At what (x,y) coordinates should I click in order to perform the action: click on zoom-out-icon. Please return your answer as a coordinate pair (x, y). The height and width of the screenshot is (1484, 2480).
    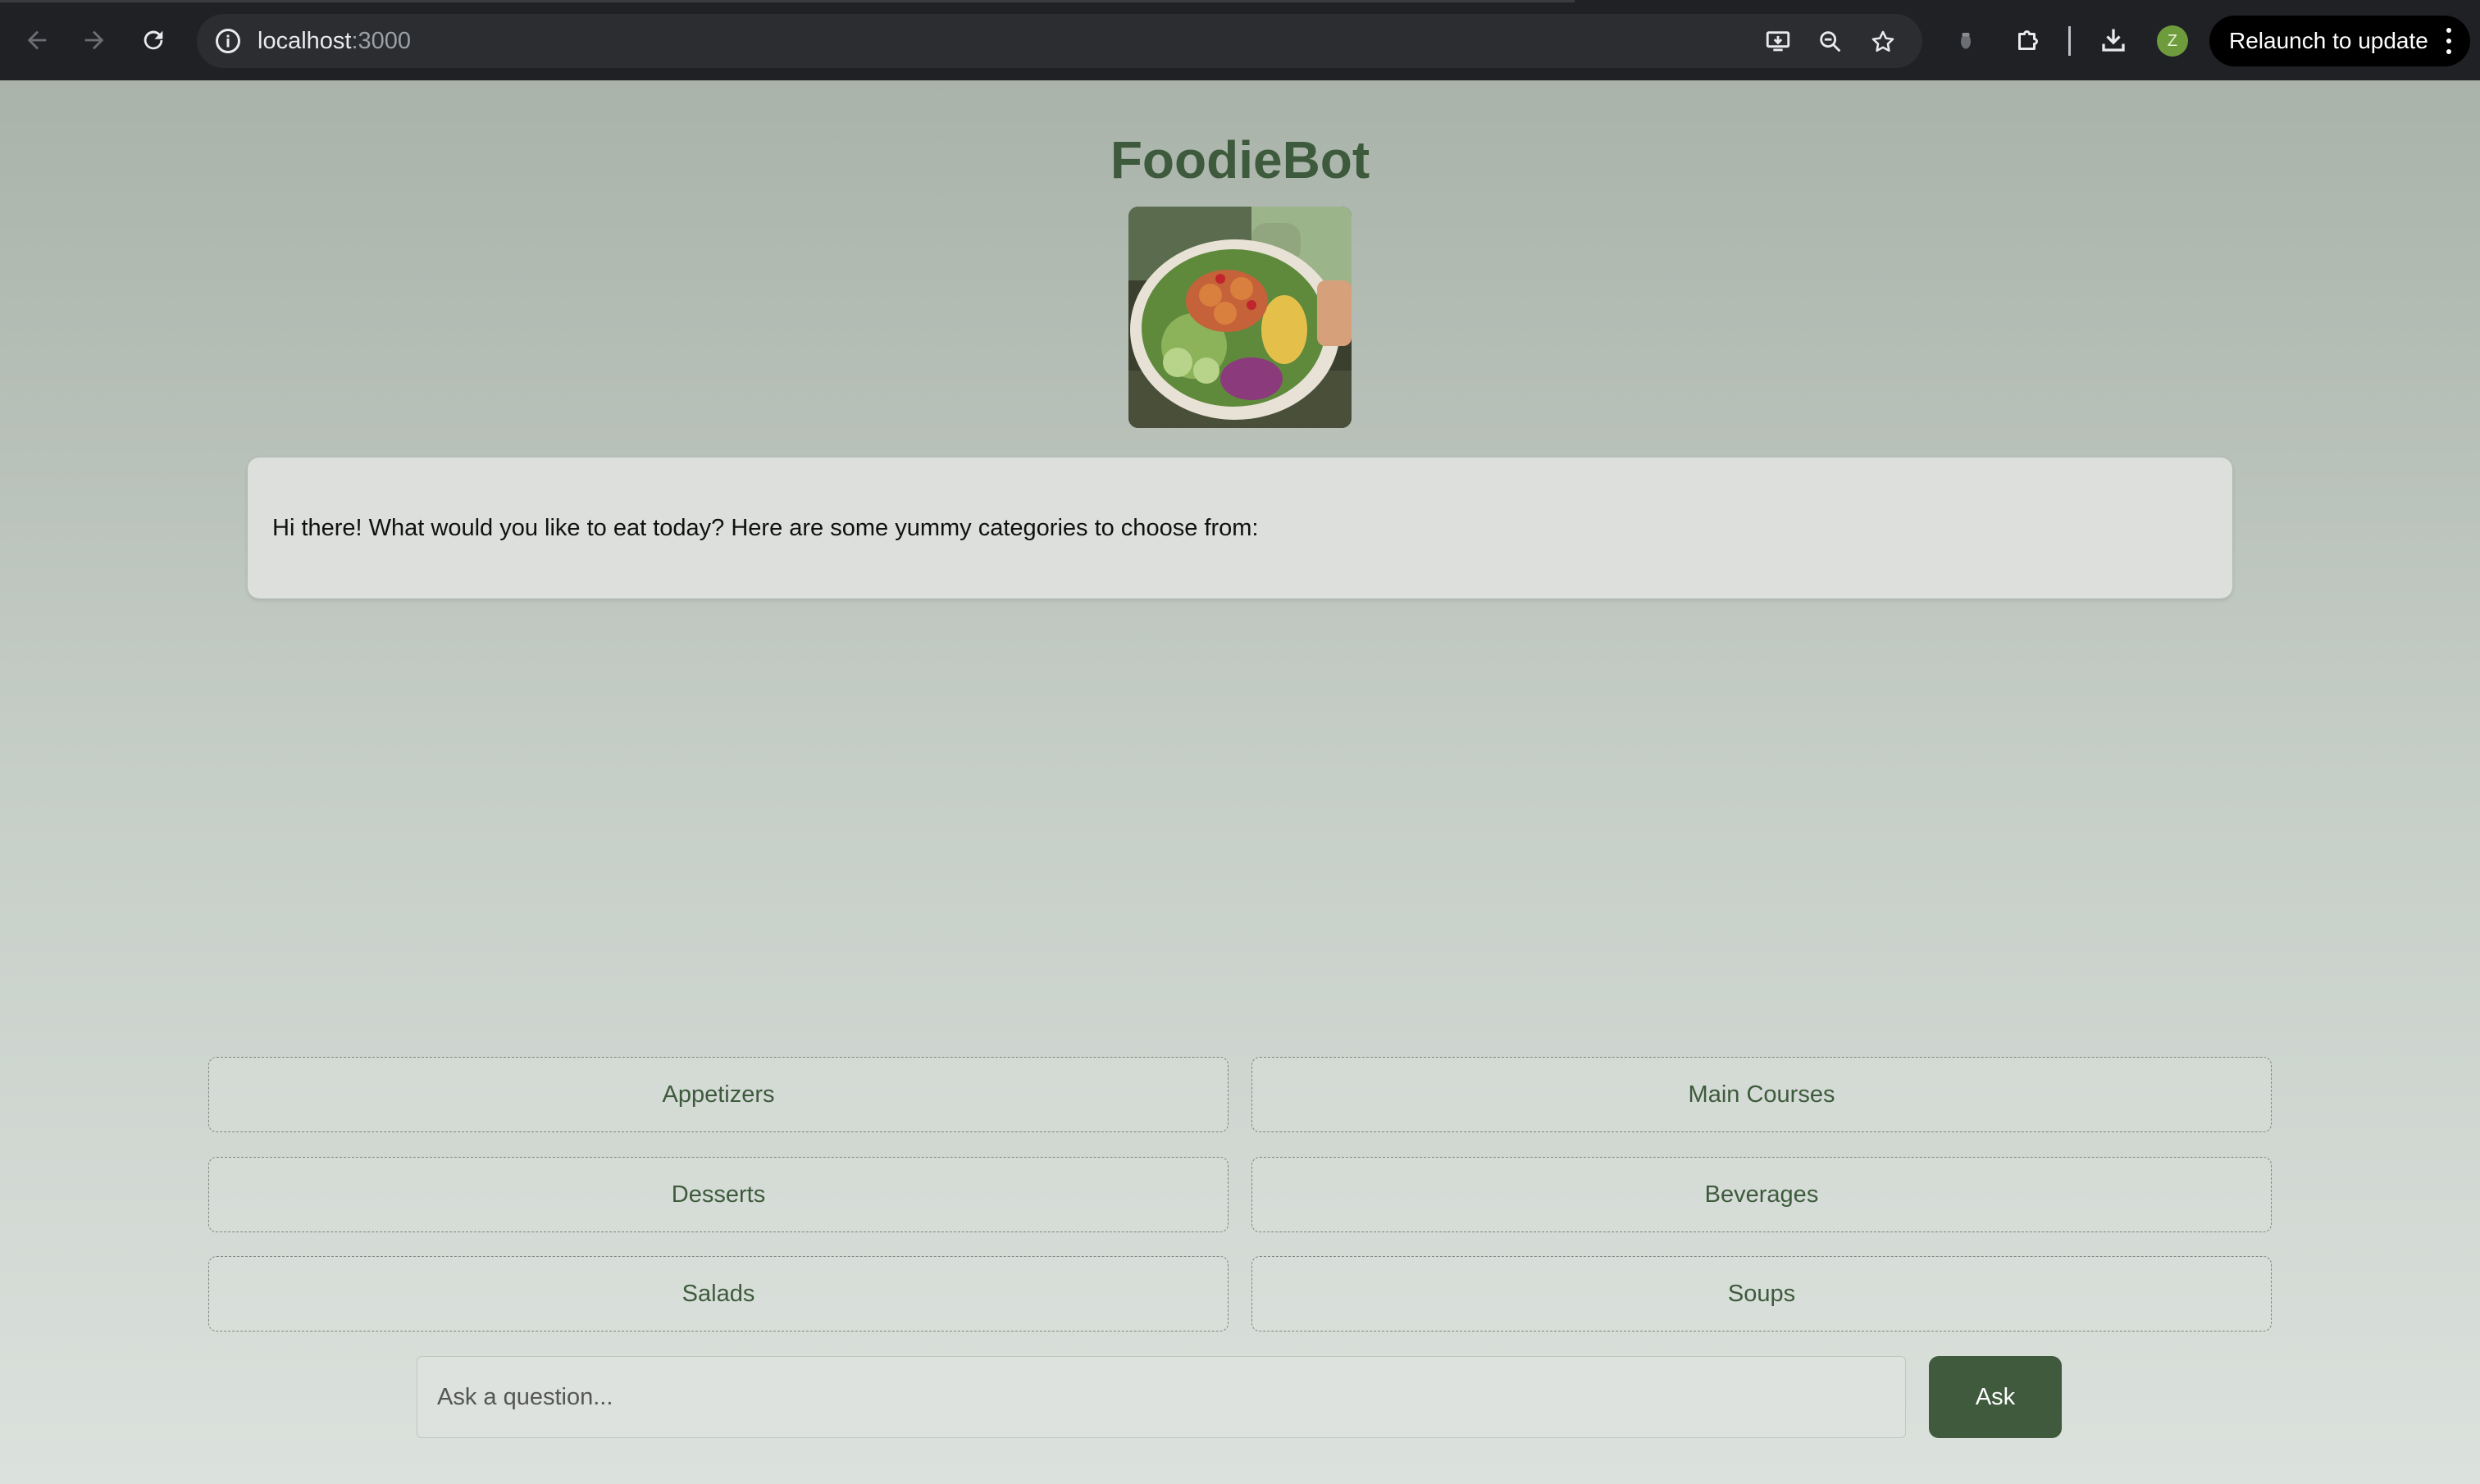
    Looking at the image, I should click on (1830, 41).